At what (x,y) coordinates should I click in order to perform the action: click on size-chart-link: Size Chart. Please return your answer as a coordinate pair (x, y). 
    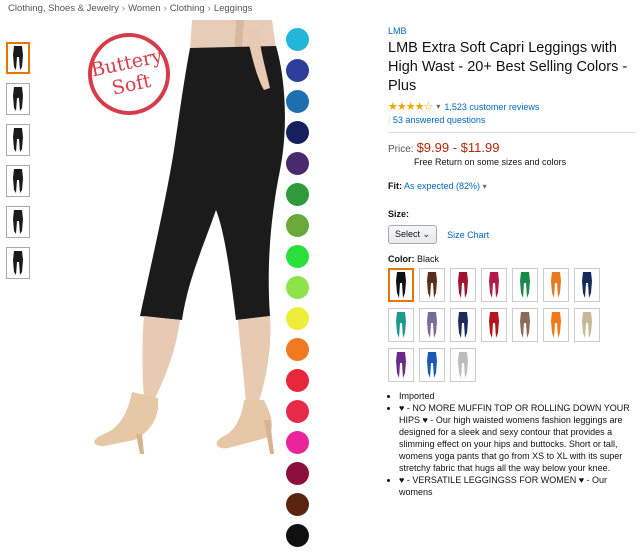
    Looking at the image, I should click on (468, 235).